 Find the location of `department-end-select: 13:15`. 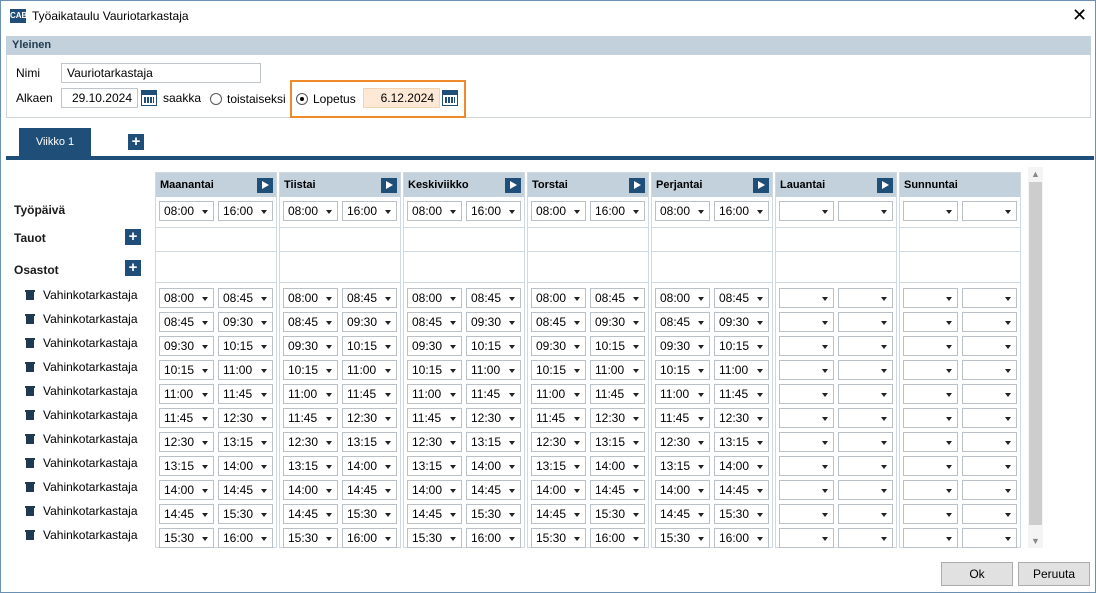

department-end-select: 13:15 is located at coordinates (493, 442).